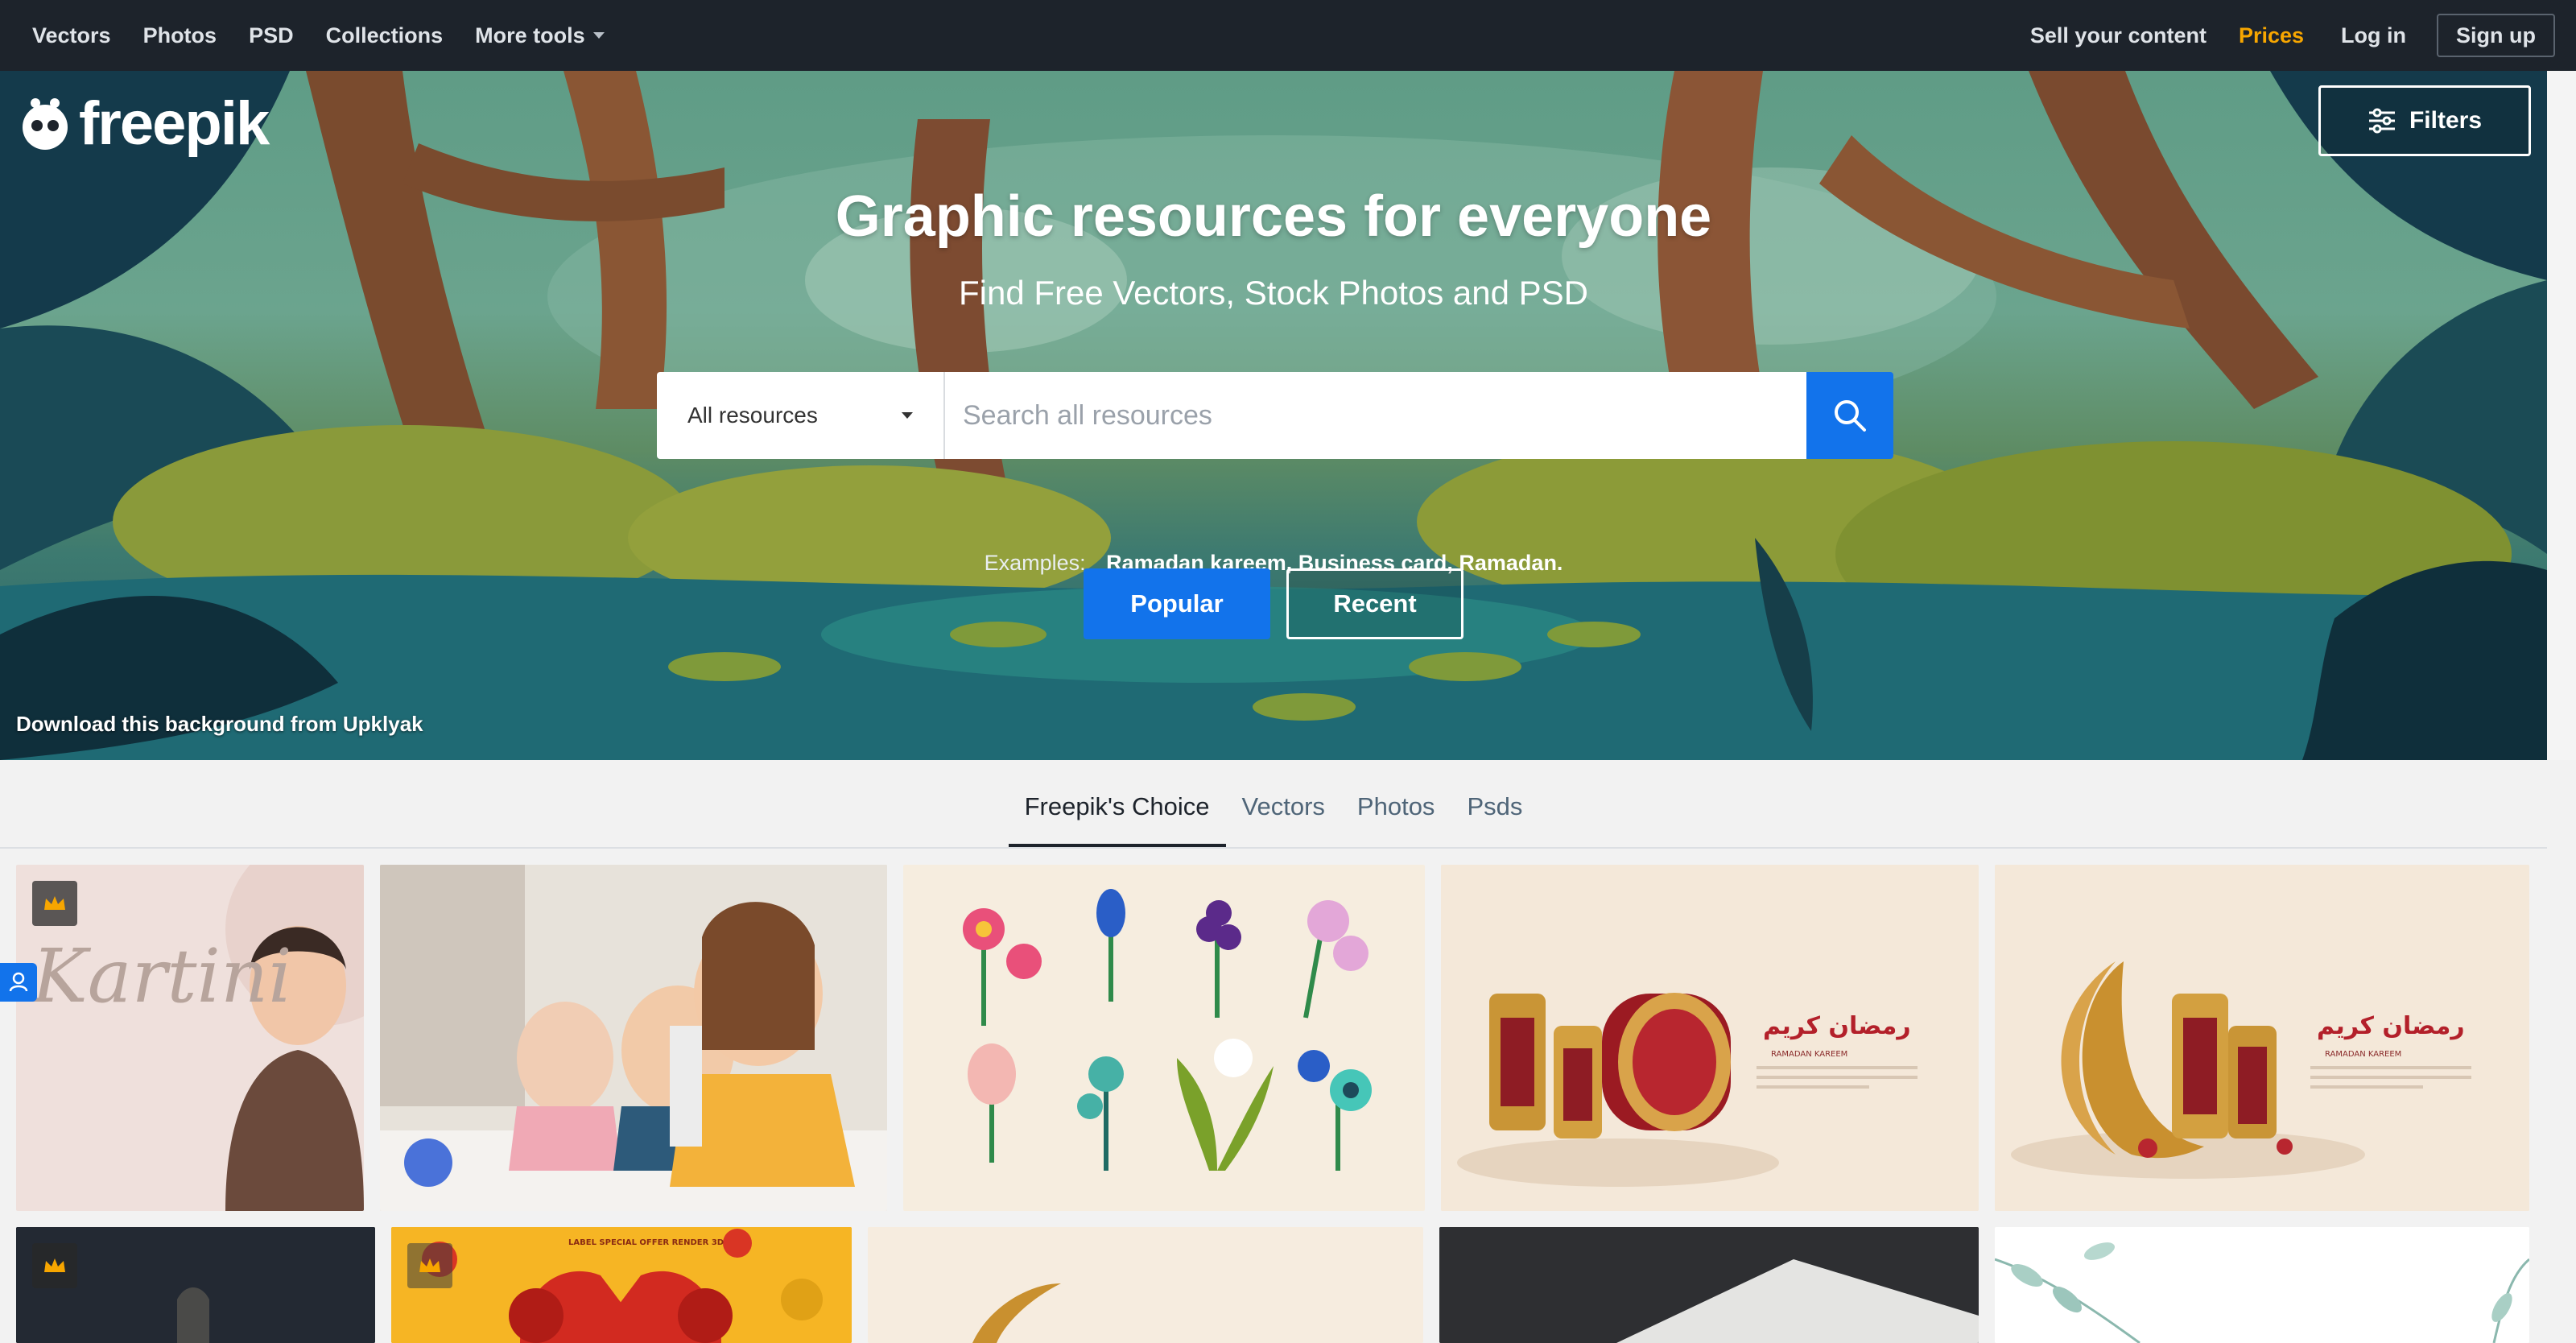  I want to click on search-input, so click(1375, 415).